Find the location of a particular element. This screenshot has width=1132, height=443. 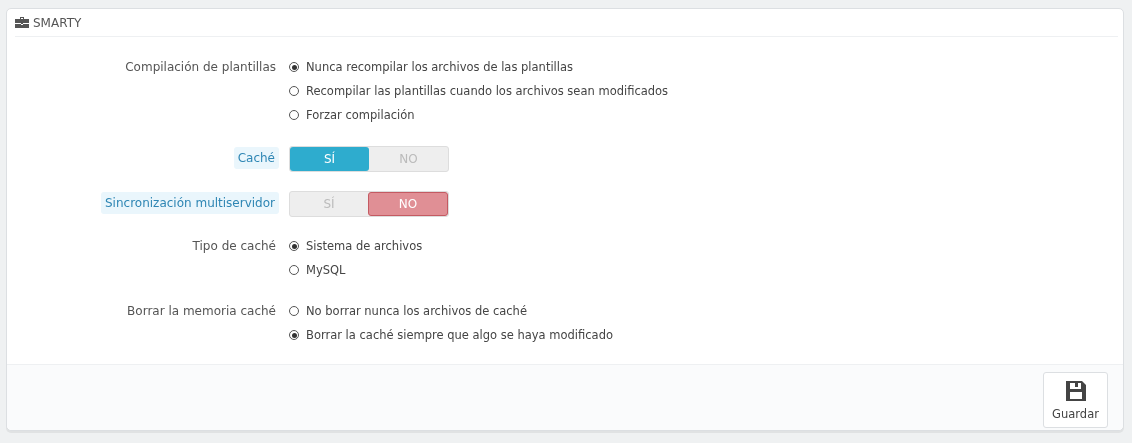

radio-label: MySQL is located at coordinates (326, 270).